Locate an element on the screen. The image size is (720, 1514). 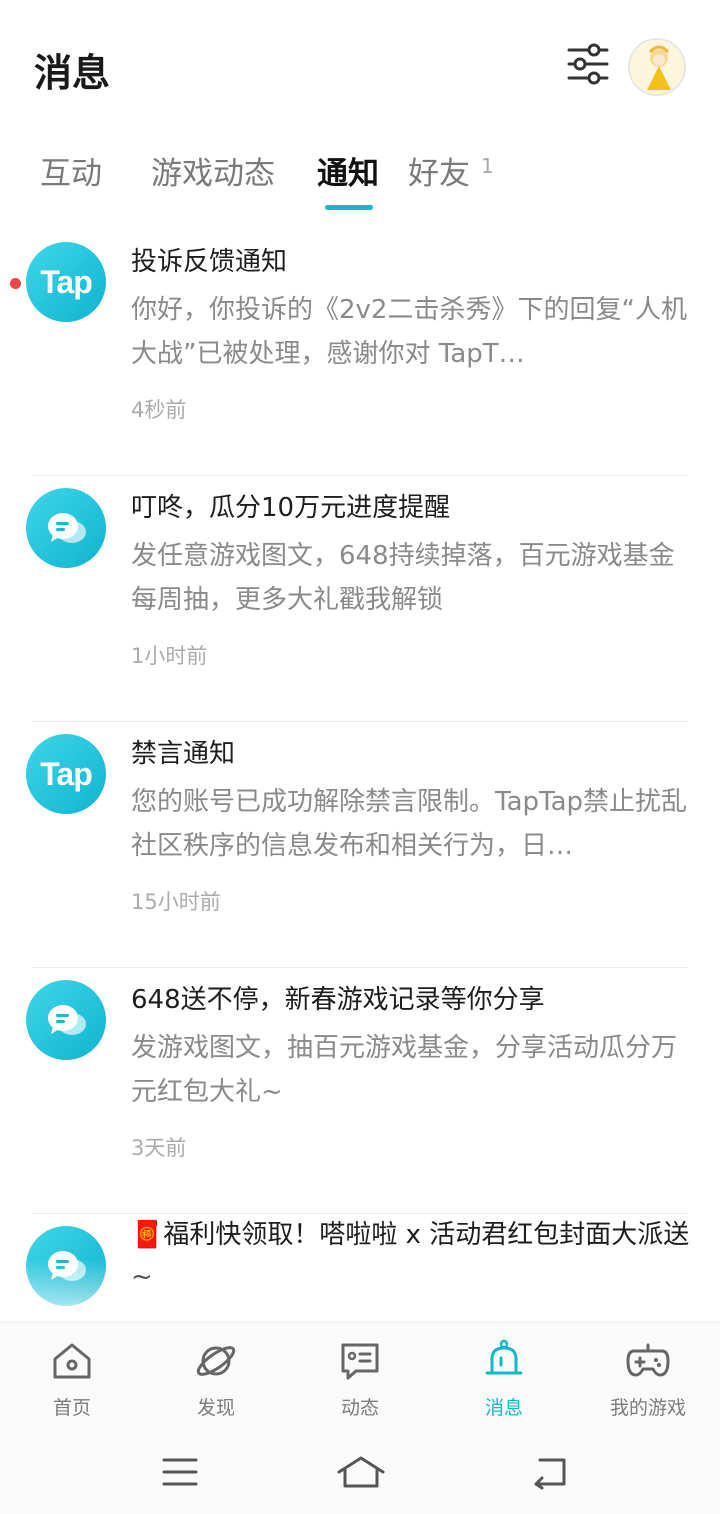
tab-bar: 互动 游戏动态 通知 好友 1 is located at coordinates (360, 180).